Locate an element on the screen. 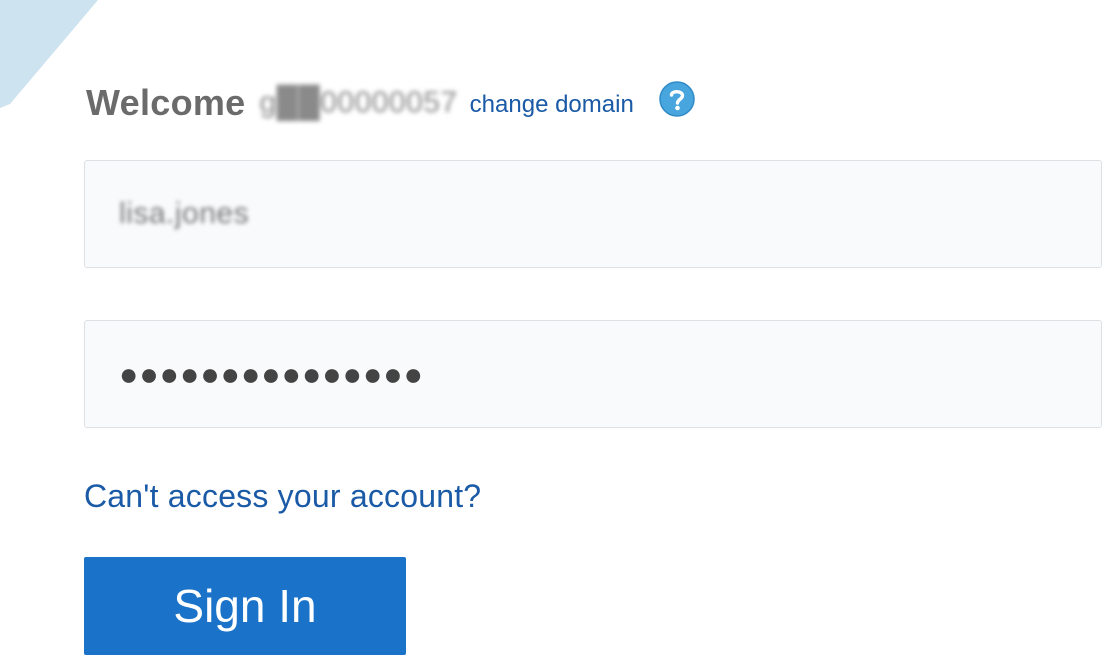  welcome-row: Welcome g██00000057 change domain is located at coordinates (391, 103).